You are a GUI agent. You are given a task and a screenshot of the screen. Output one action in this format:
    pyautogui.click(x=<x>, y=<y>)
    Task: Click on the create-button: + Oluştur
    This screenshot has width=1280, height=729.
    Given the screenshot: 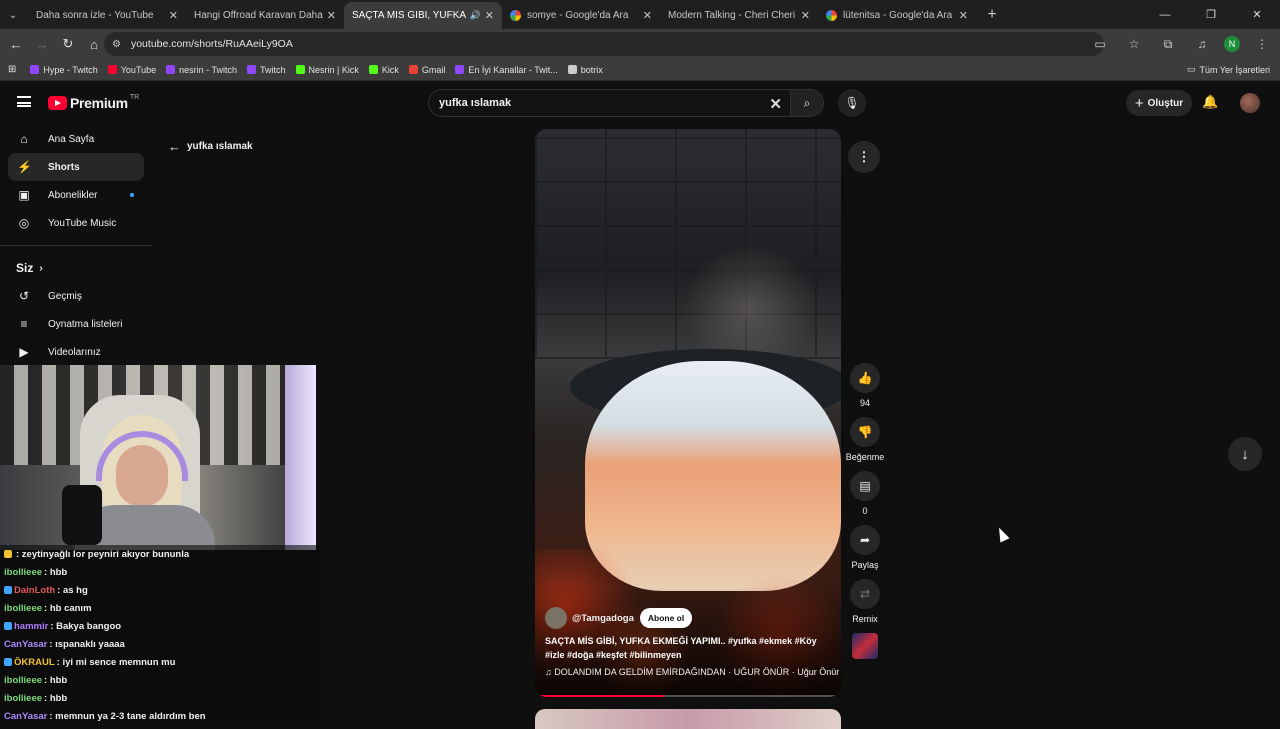 What is the action you would take?
    pyautogui.click(x=1159, y=103)
    